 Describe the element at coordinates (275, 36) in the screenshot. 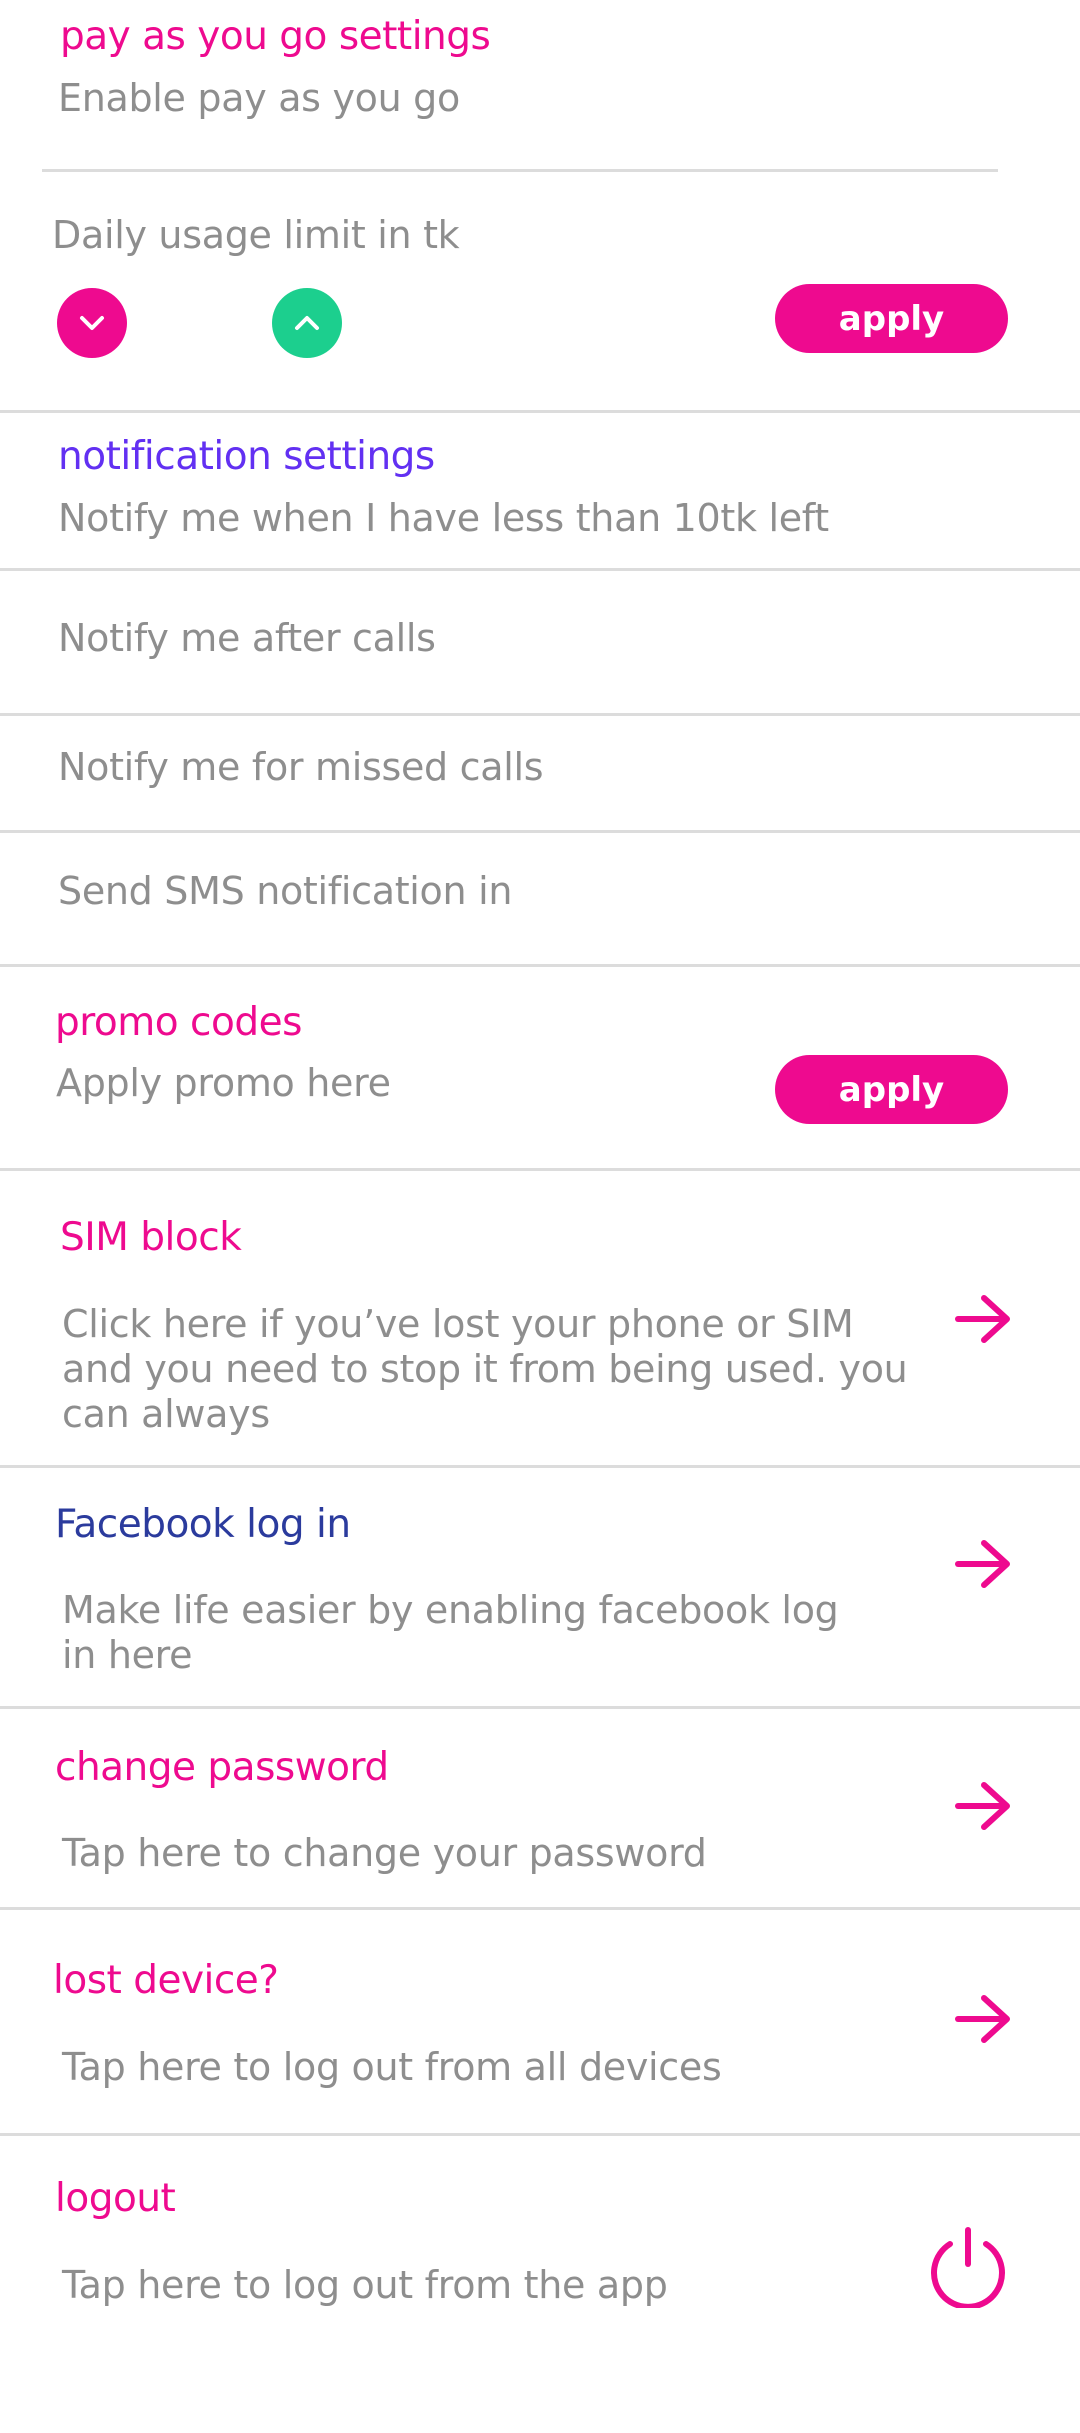

I see `payg-heading: pay as you go settings` at that location.